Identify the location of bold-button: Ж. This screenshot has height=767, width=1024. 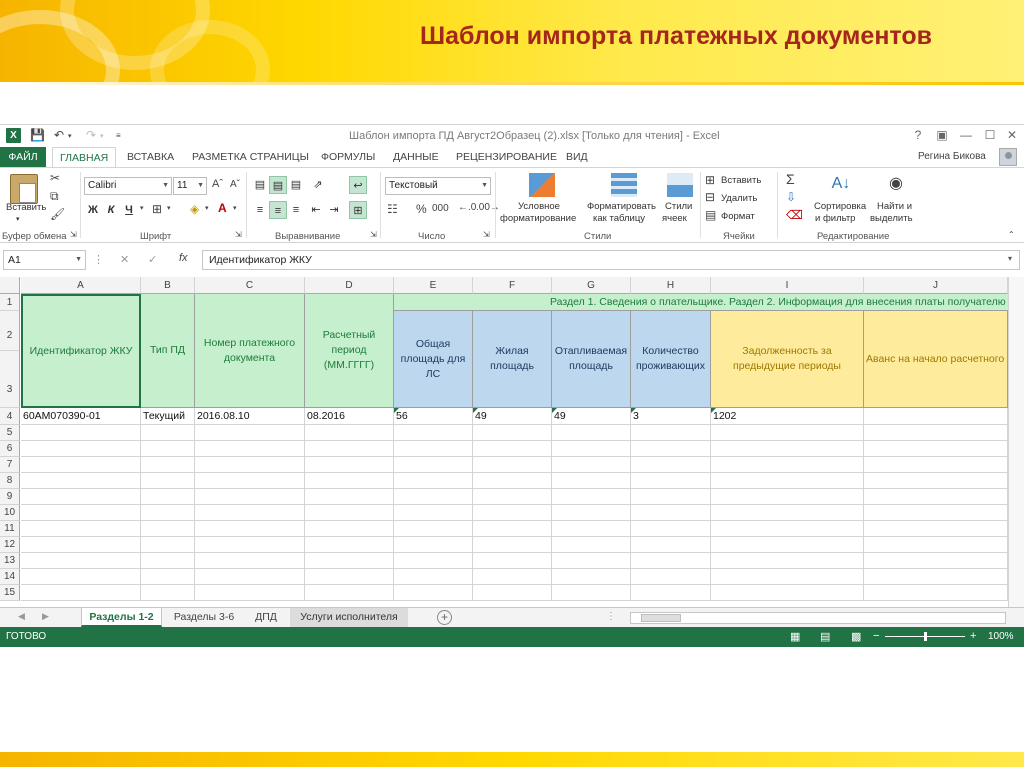
(93, 210).